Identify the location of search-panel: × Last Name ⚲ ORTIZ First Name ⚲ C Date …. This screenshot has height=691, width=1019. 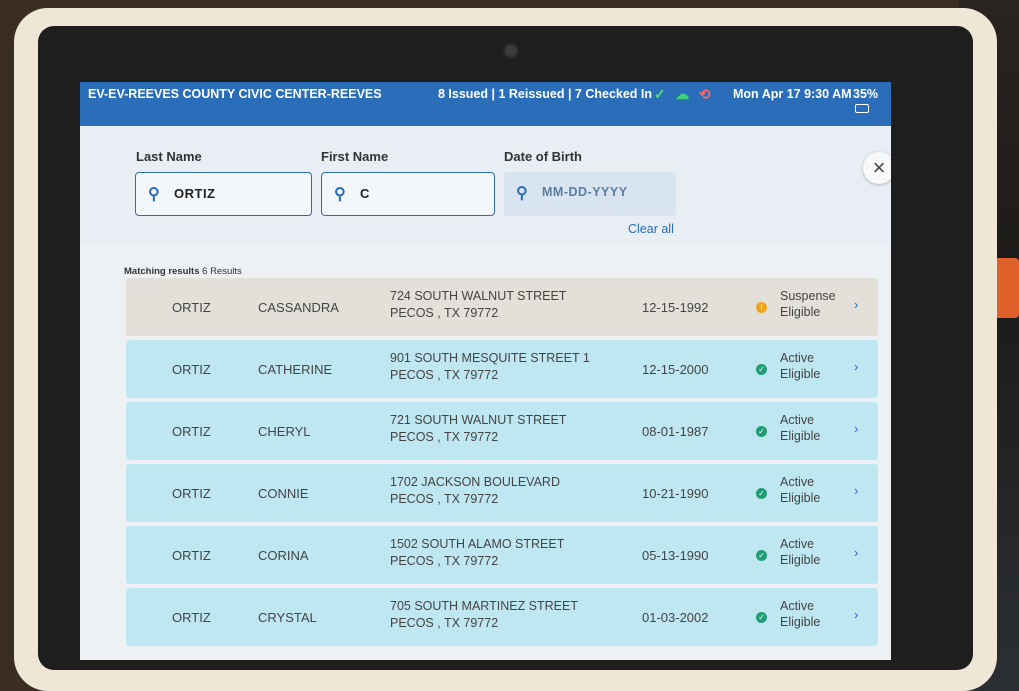
(485, 186).